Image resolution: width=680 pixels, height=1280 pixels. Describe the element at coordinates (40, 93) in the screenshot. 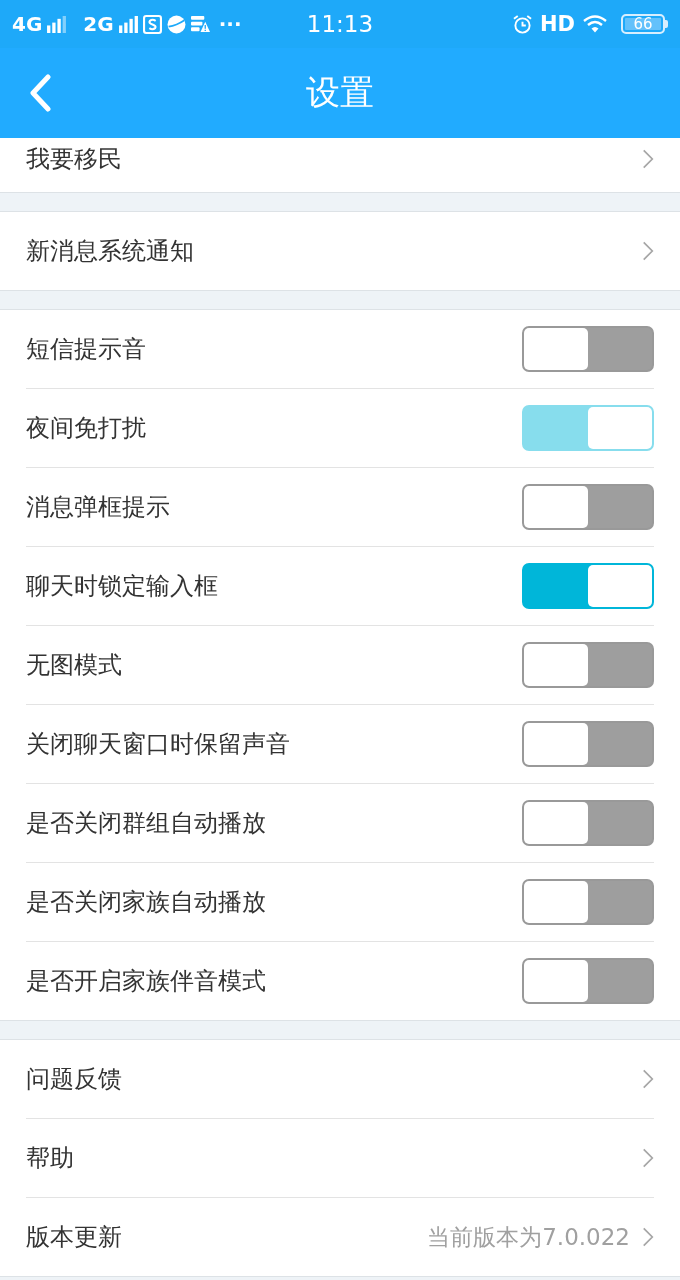

I see `chevron-left-icon` at that location.